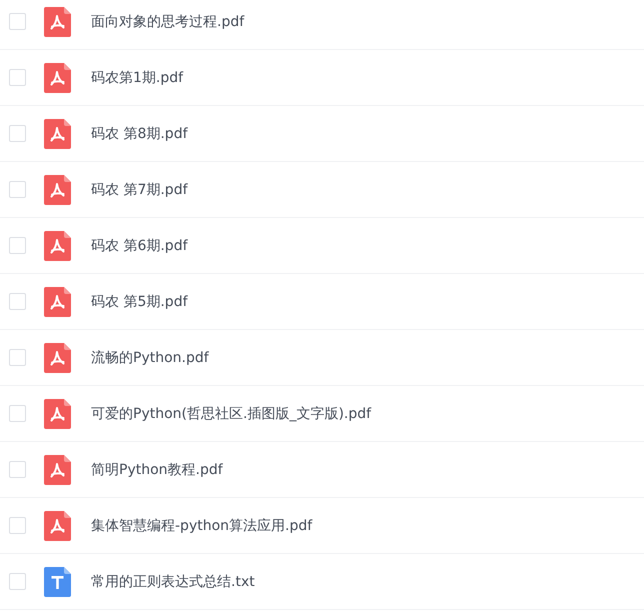  Describe the element at coordinates (173, 581) in the screenshot. I see `file-name: 常用的正则表达式总结.txt` at that location.